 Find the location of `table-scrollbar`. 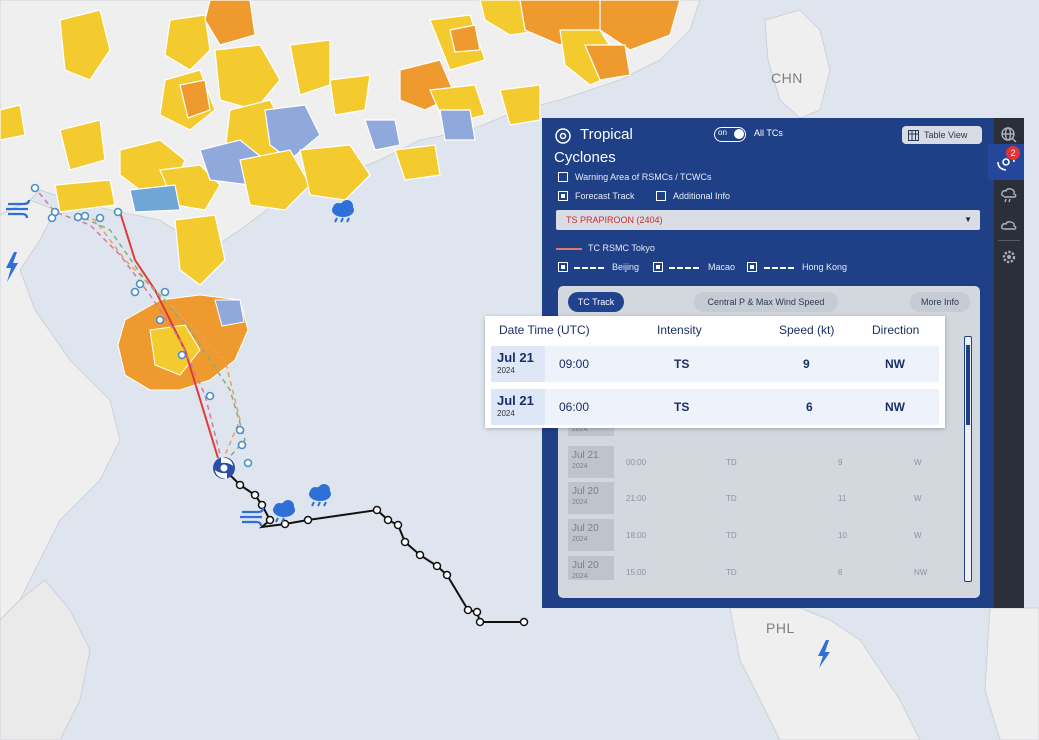

table-scrollbar is located at coordinates (968, 459).